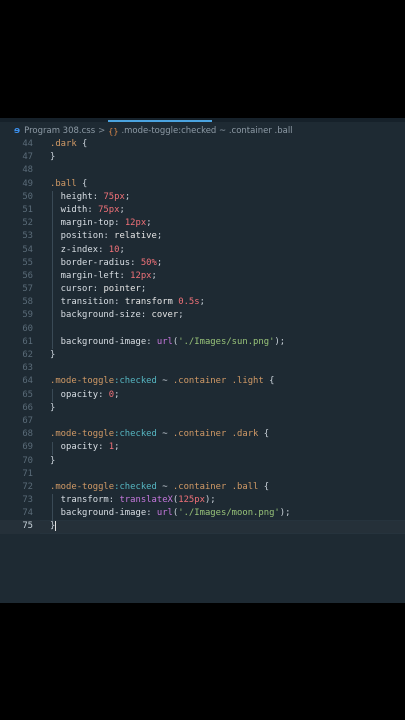 This screenshot has height=720, width=405. Describe the element at coordinates (113, 131) in the screenshot. I see `selector-icon: {}` at that location.